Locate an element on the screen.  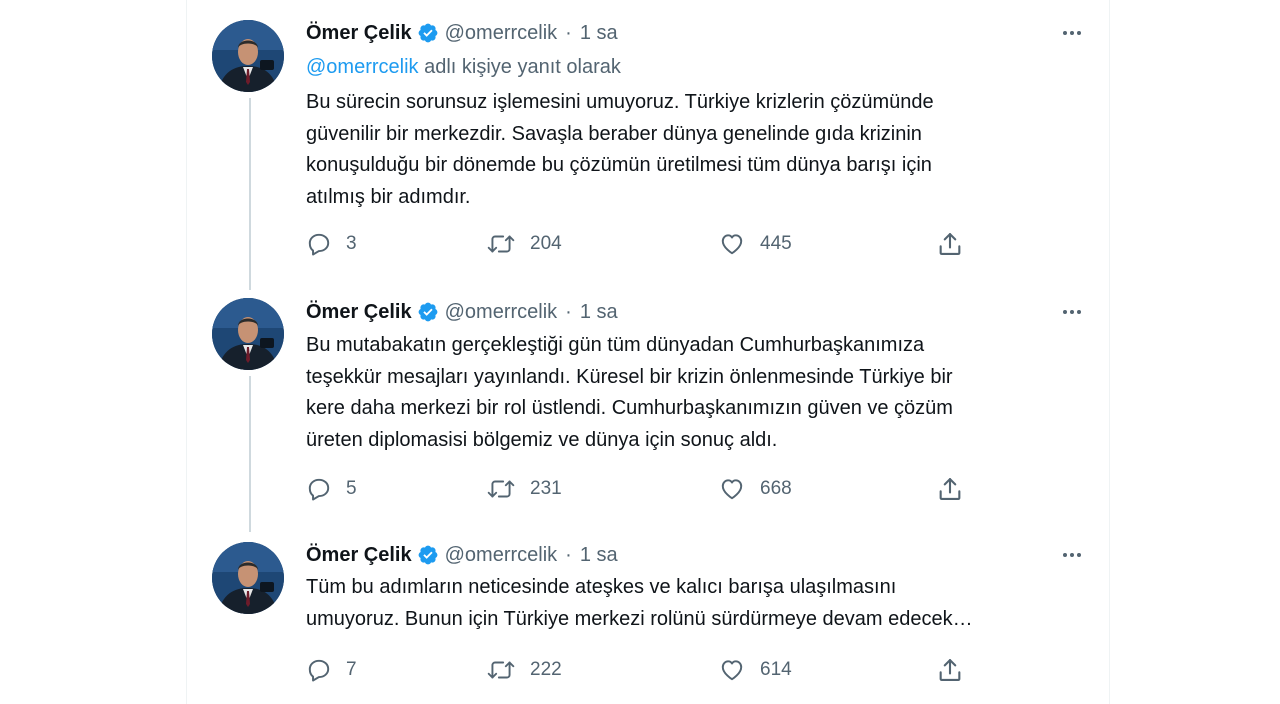
retweet-count: 231 is located at coordinates (546, 488).